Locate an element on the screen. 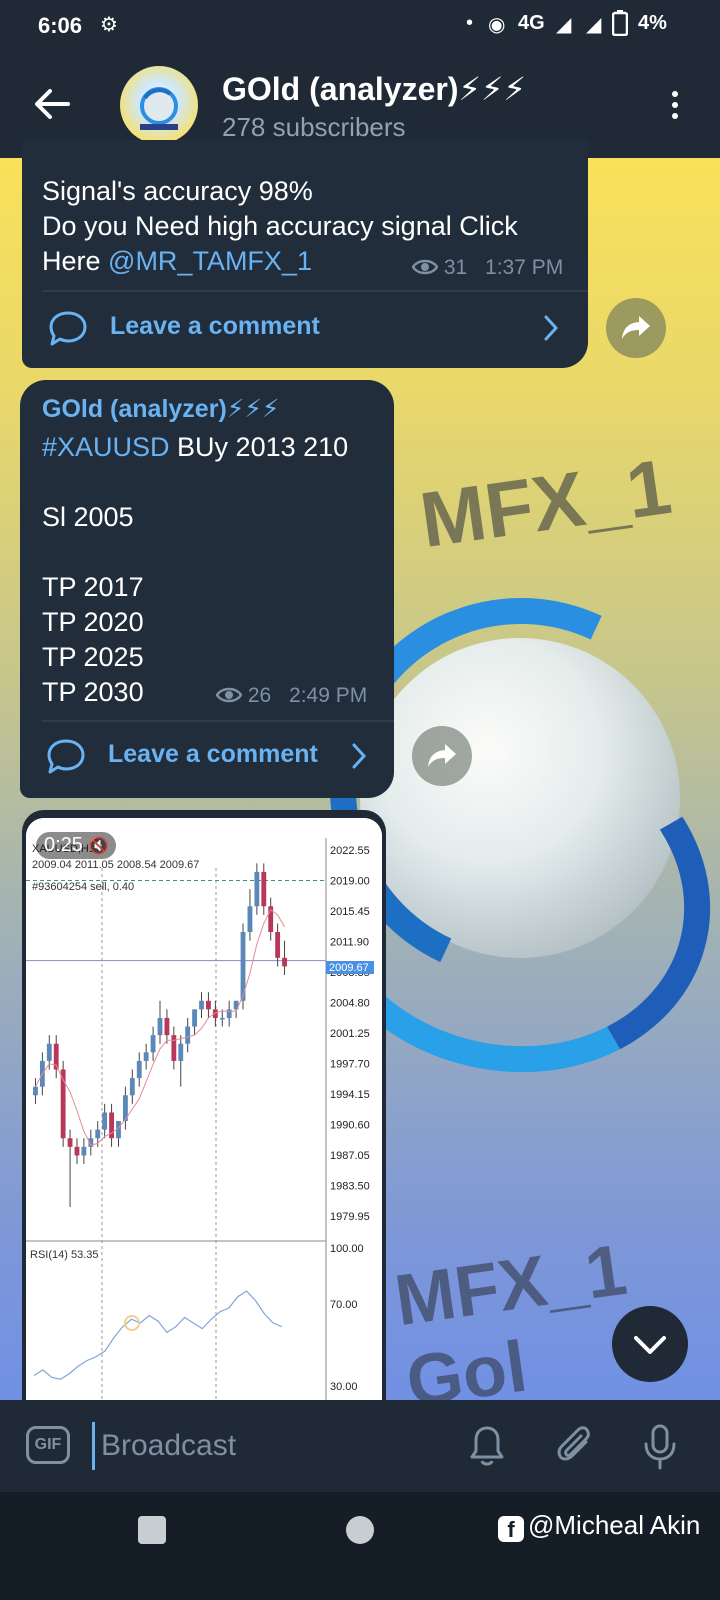 This screenshot has width=720, height=1600. network-type: 4G is located at coordinates (531, 23).